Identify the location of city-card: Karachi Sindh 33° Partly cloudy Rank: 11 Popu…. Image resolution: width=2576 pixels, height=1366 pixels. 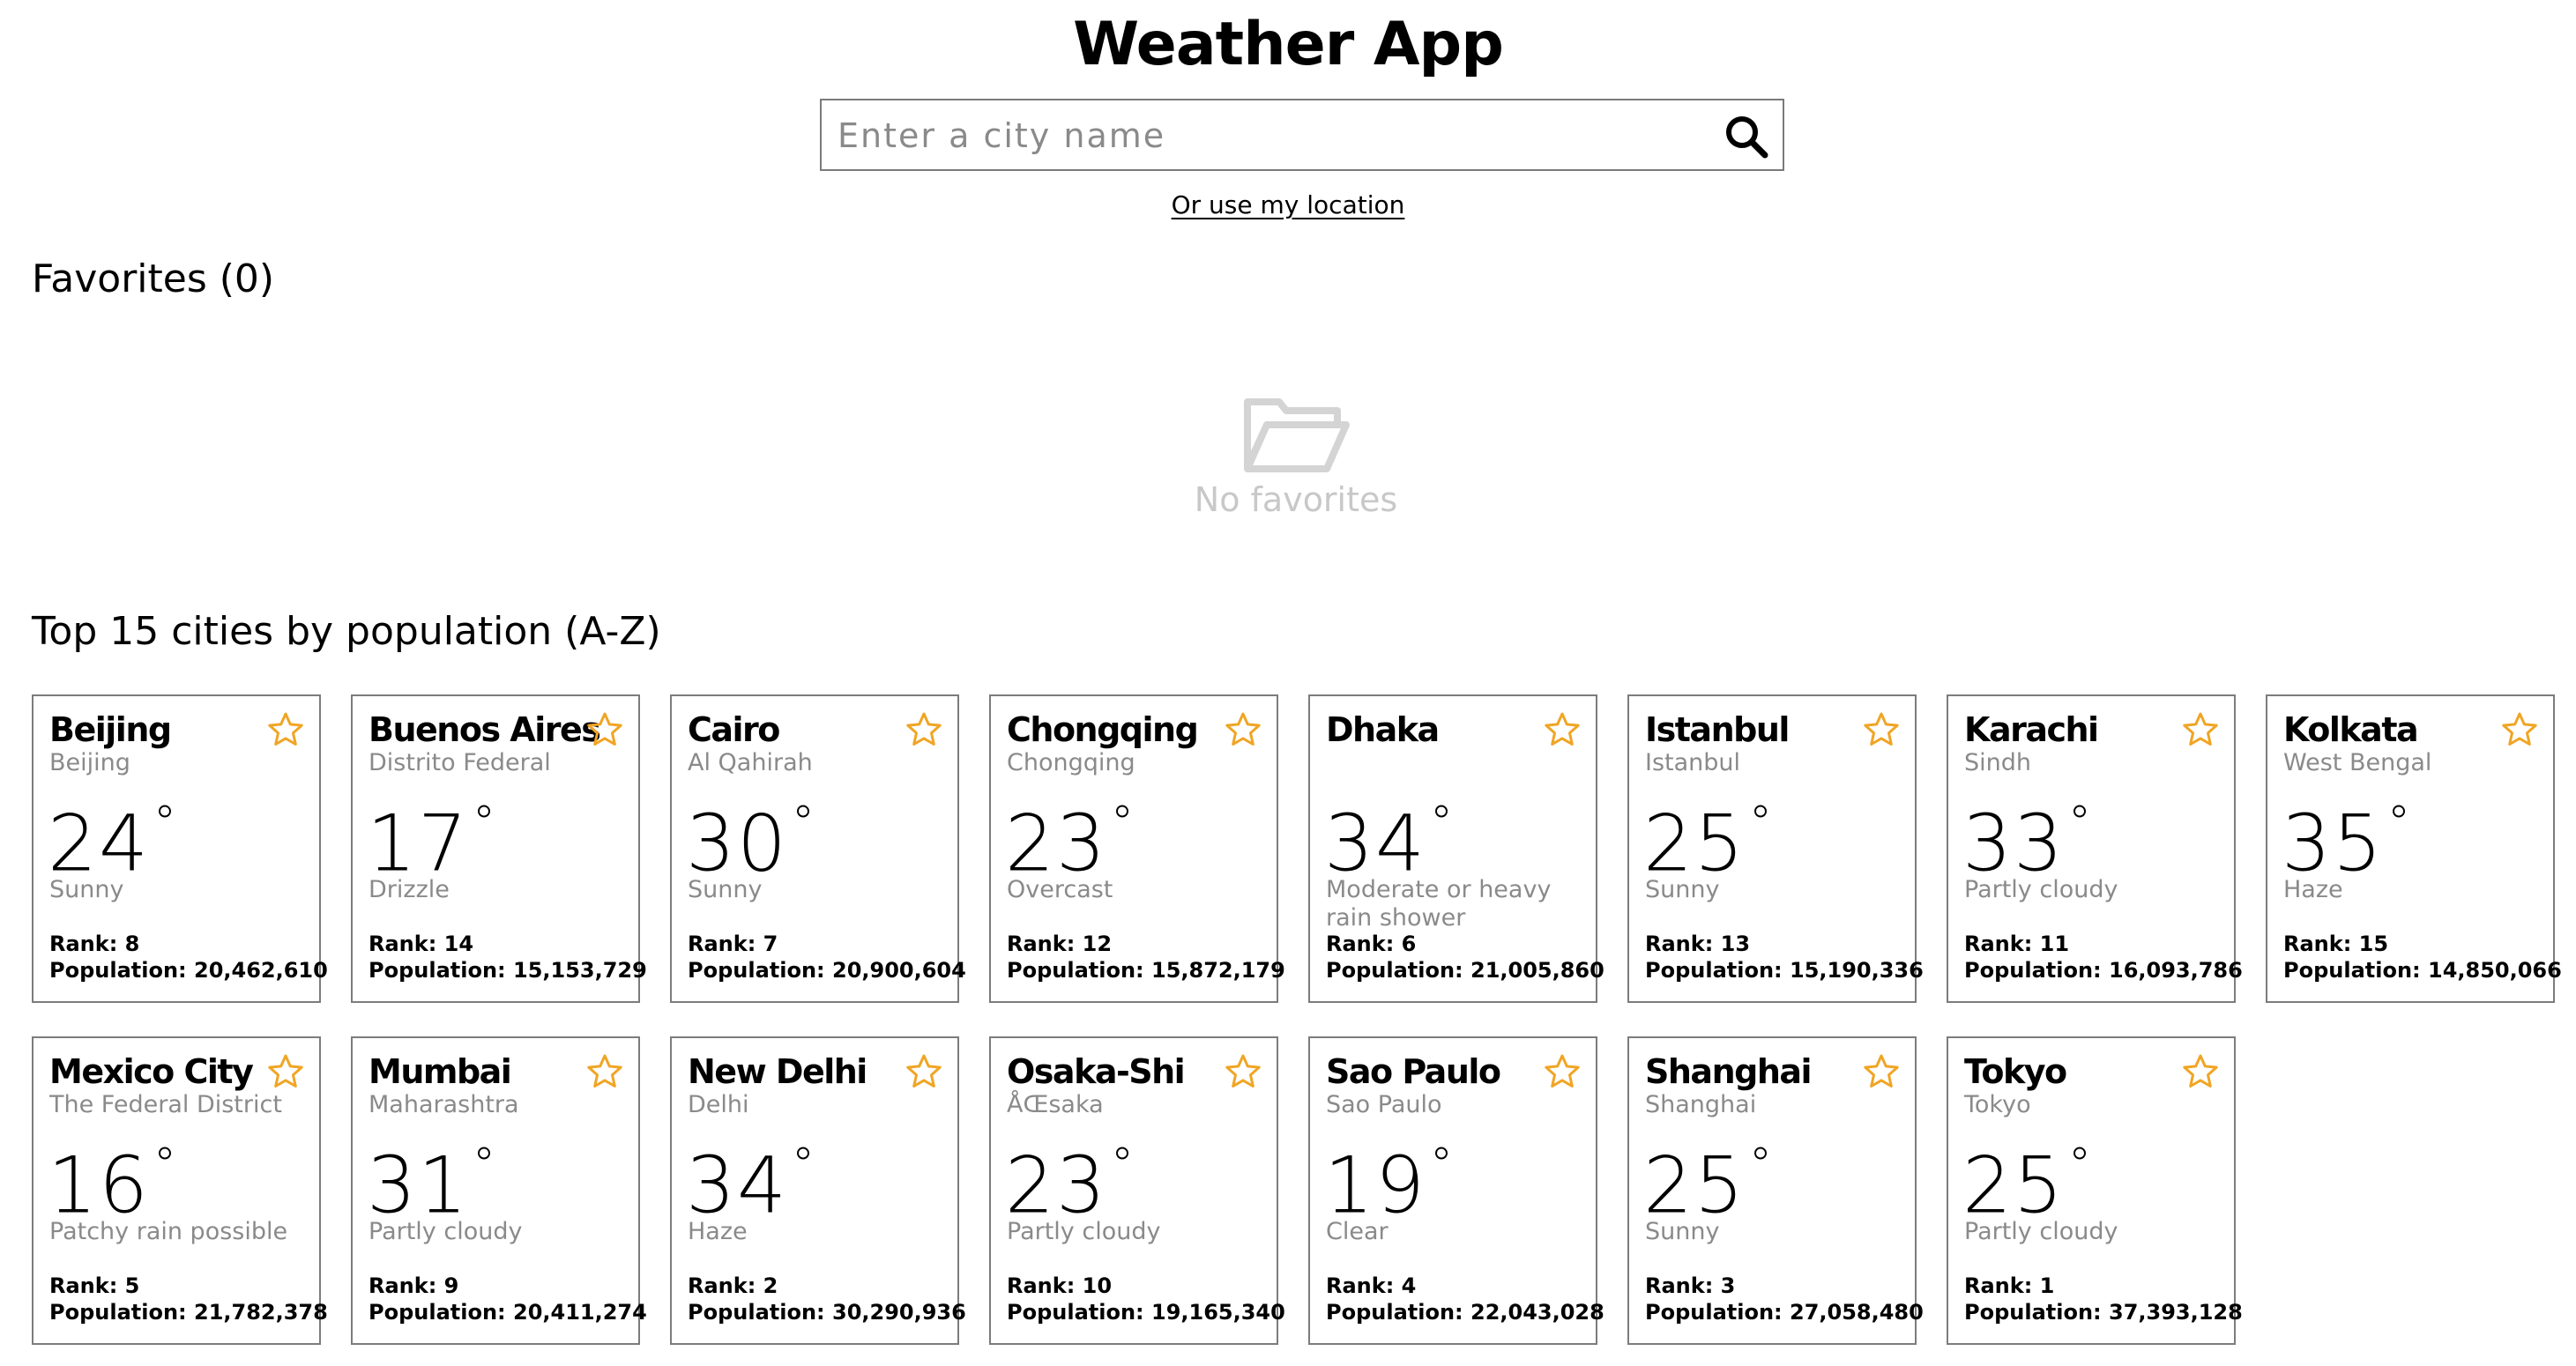
(2095, 848).